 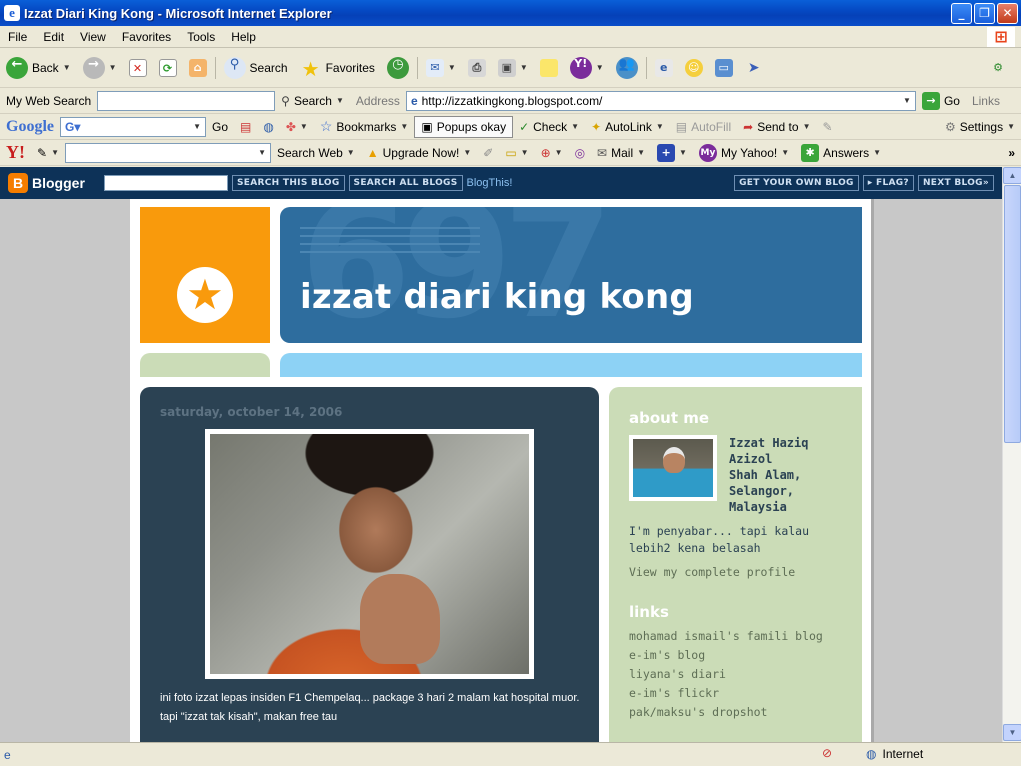 What do you see at coordinates (627, 67) in the screenshot?
I see `messenger-button: 👥` at bounding box center [627, 67].